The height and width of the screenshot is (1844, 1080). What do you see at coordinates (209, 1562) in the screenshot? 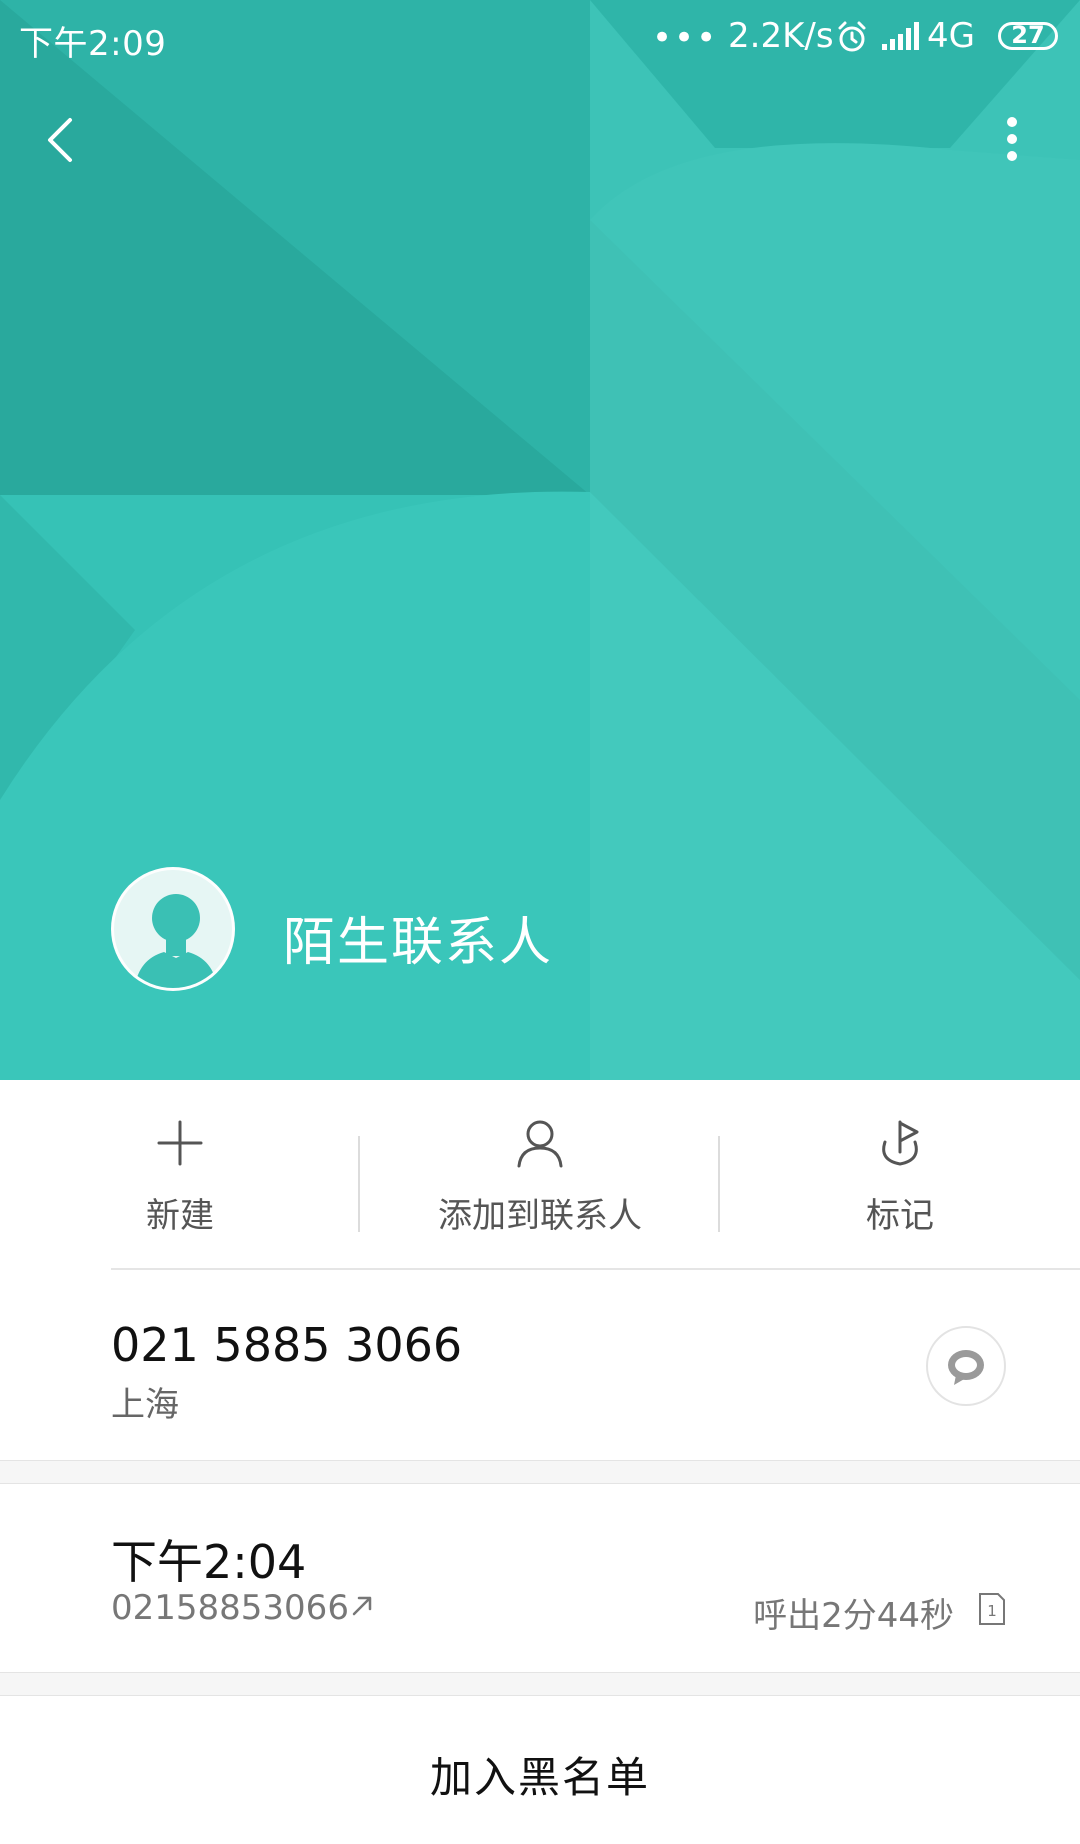
I see `call-time: 下午2:04` at bounding box center [209, 1562].